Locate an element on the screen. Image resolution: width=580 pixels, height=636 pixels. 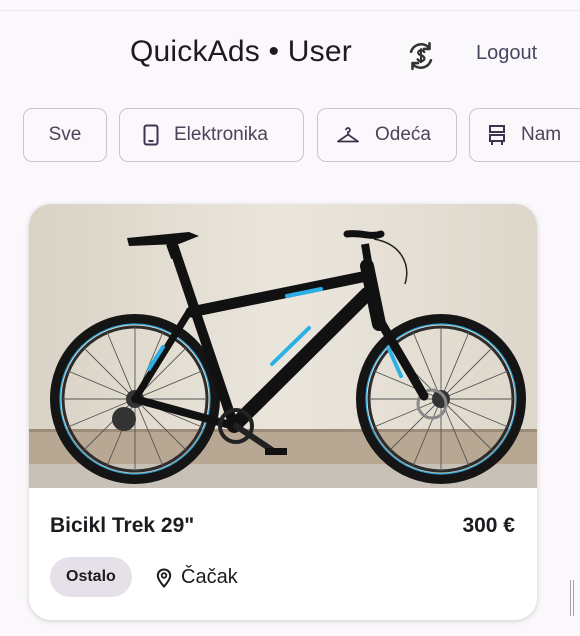
app-title: QuickAds • User is located at coordinates (241, 51).